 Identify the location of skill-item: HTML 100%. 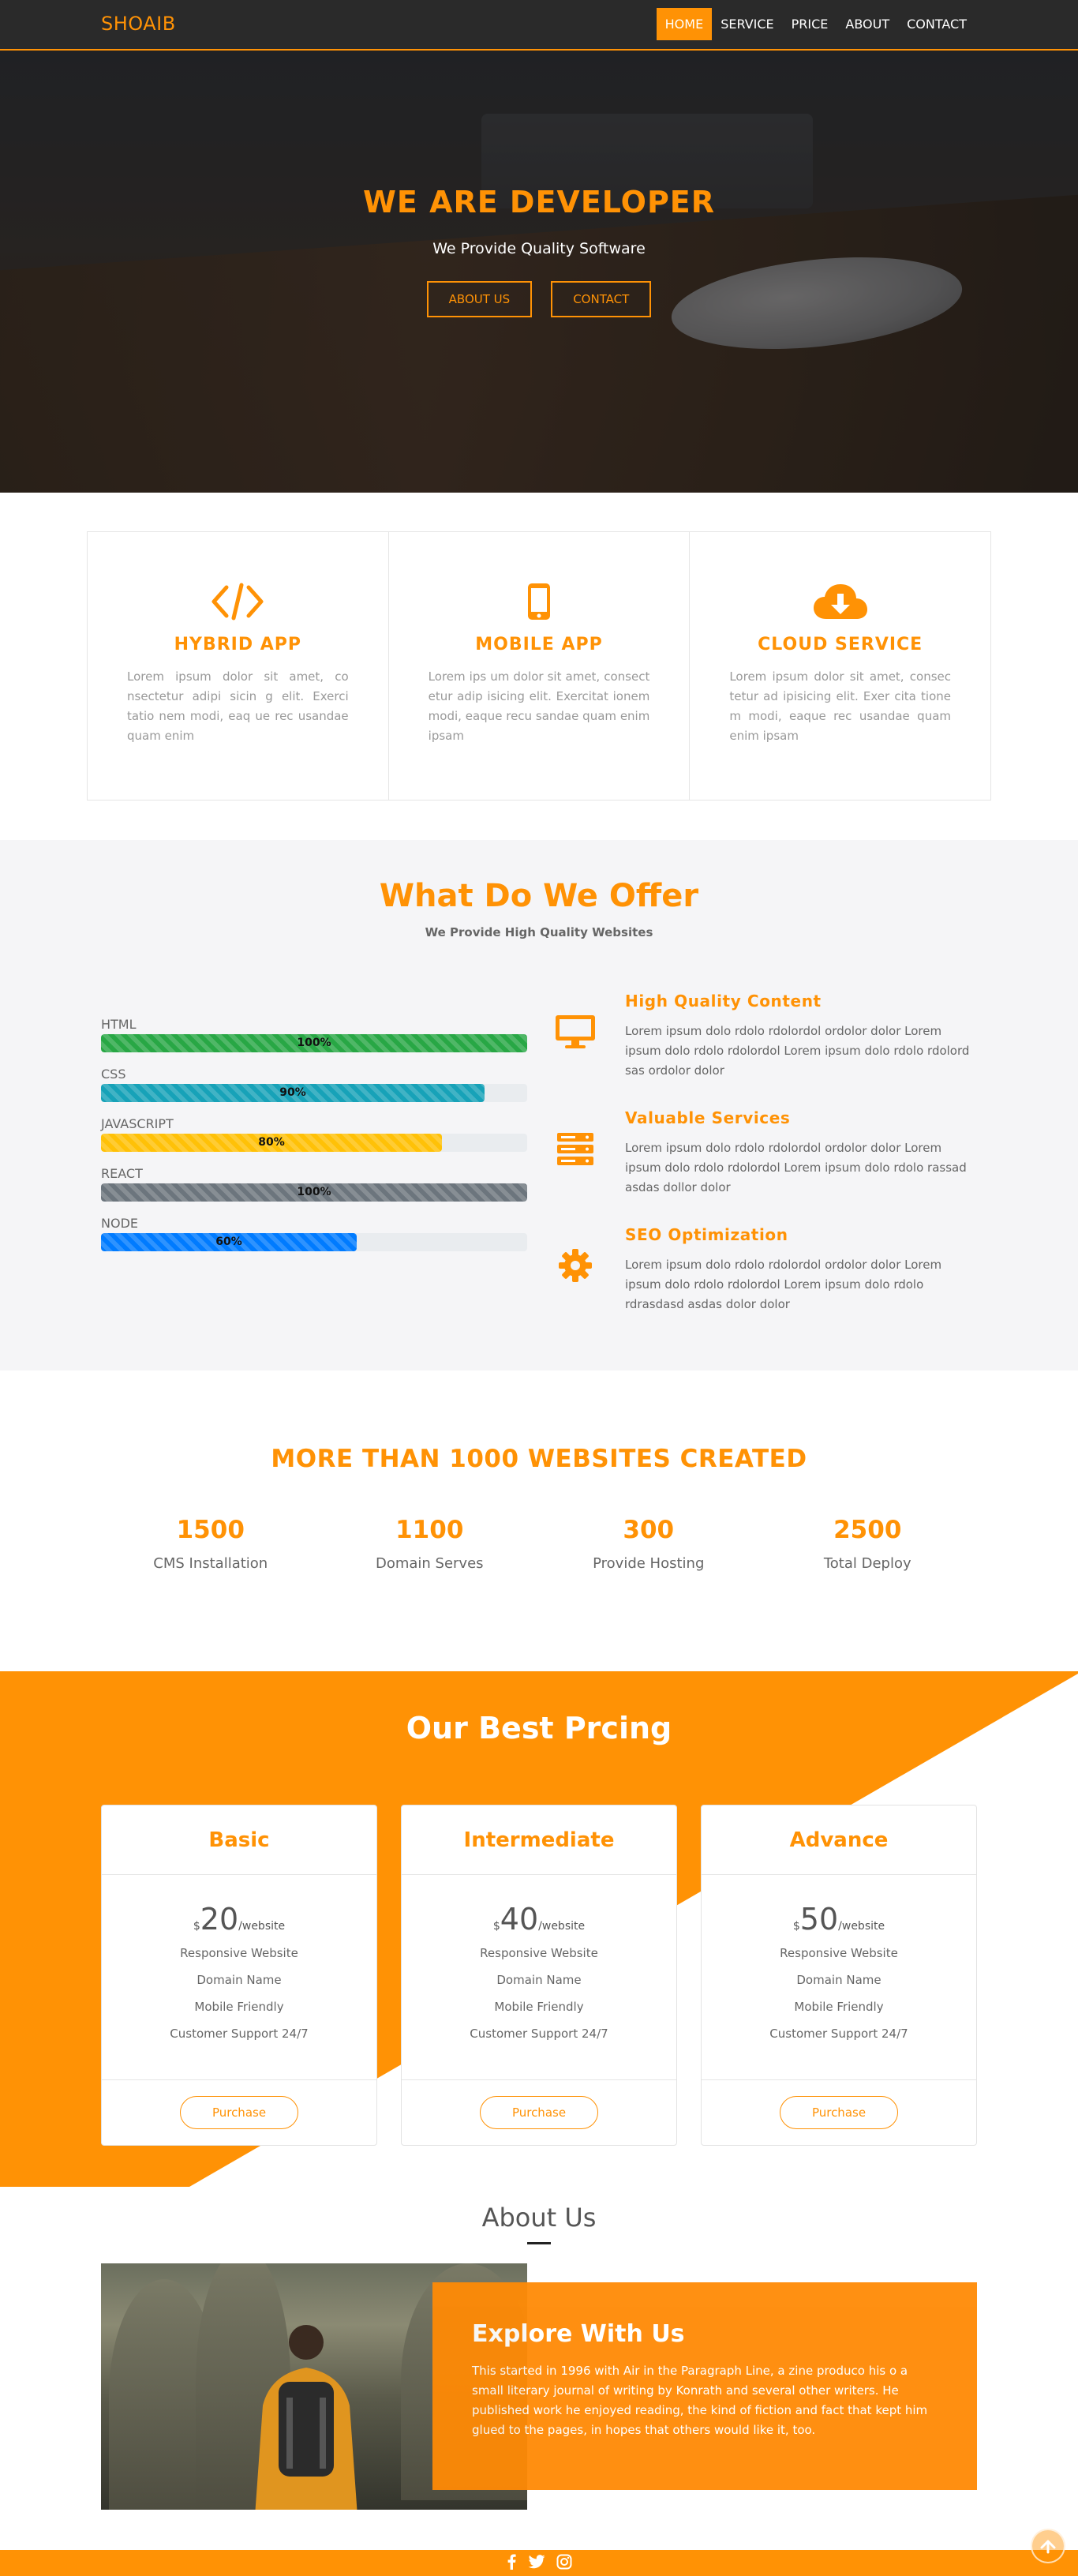
(314, 1042).